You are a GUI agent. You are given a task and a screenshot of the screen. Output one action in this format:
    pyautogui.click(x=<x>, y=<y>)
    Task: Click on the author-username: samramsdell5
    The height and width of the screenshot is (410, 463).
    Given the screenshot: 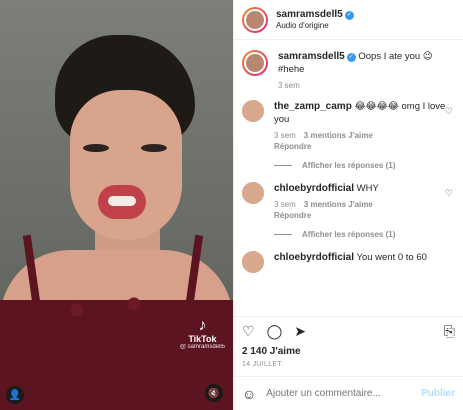 What is the action you would take?
    pyautogui.click(x=309, y=14)
    